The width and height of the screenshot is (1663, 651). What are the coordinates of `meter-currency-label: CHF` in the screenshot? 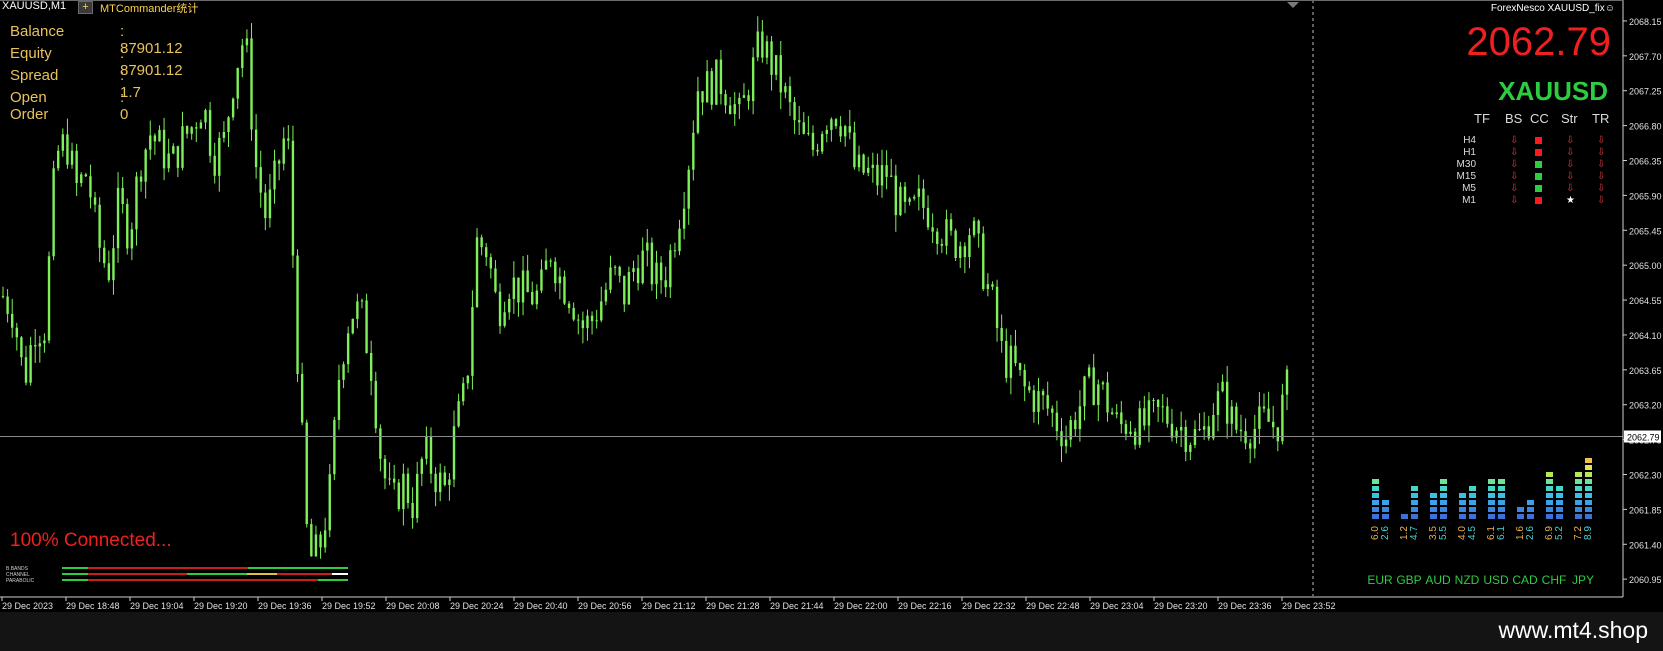 It's located at (1554, 580).